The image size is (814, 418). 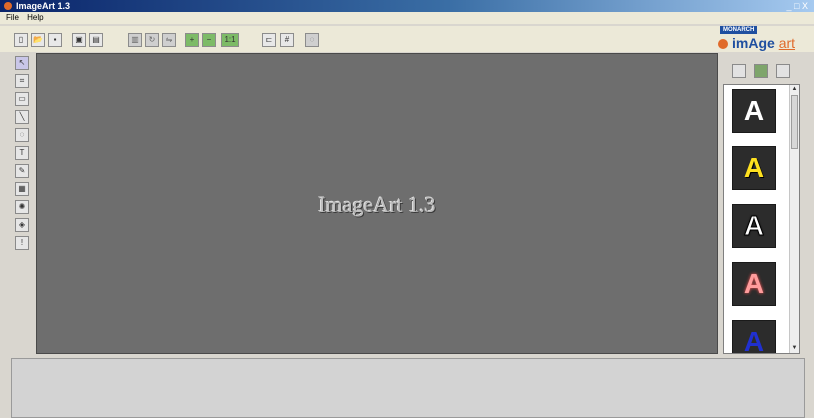 What do you see at coordinates (152, 40) in the screenshot?
I see `rotate-icon: ↻` at bounding box center [152, 40].